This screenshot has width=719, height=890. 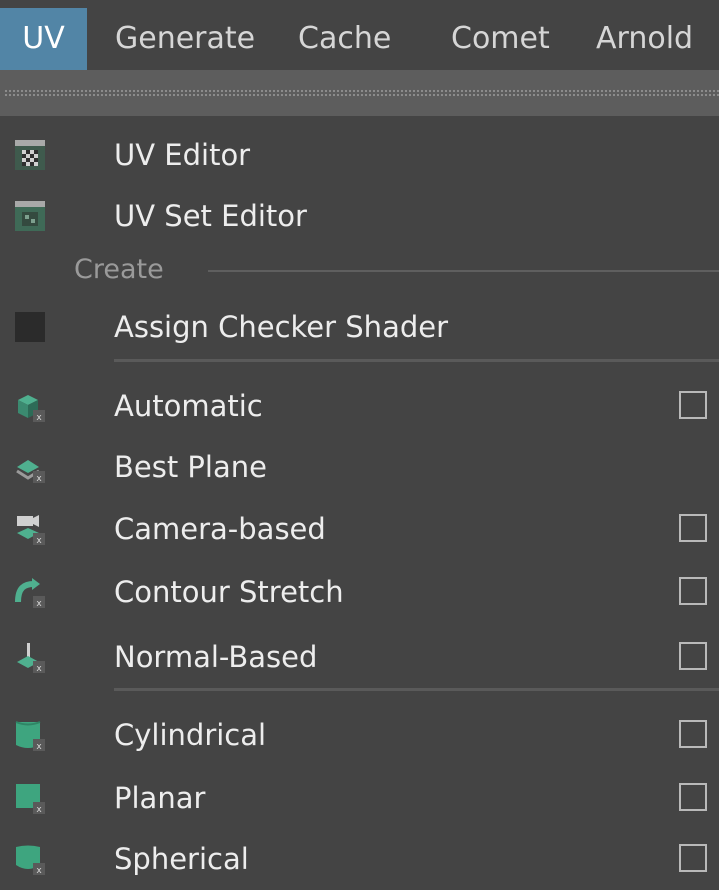 I want to click on menu-item-uv-set-editor: UV Set Editor, so click(x=359, y=216).